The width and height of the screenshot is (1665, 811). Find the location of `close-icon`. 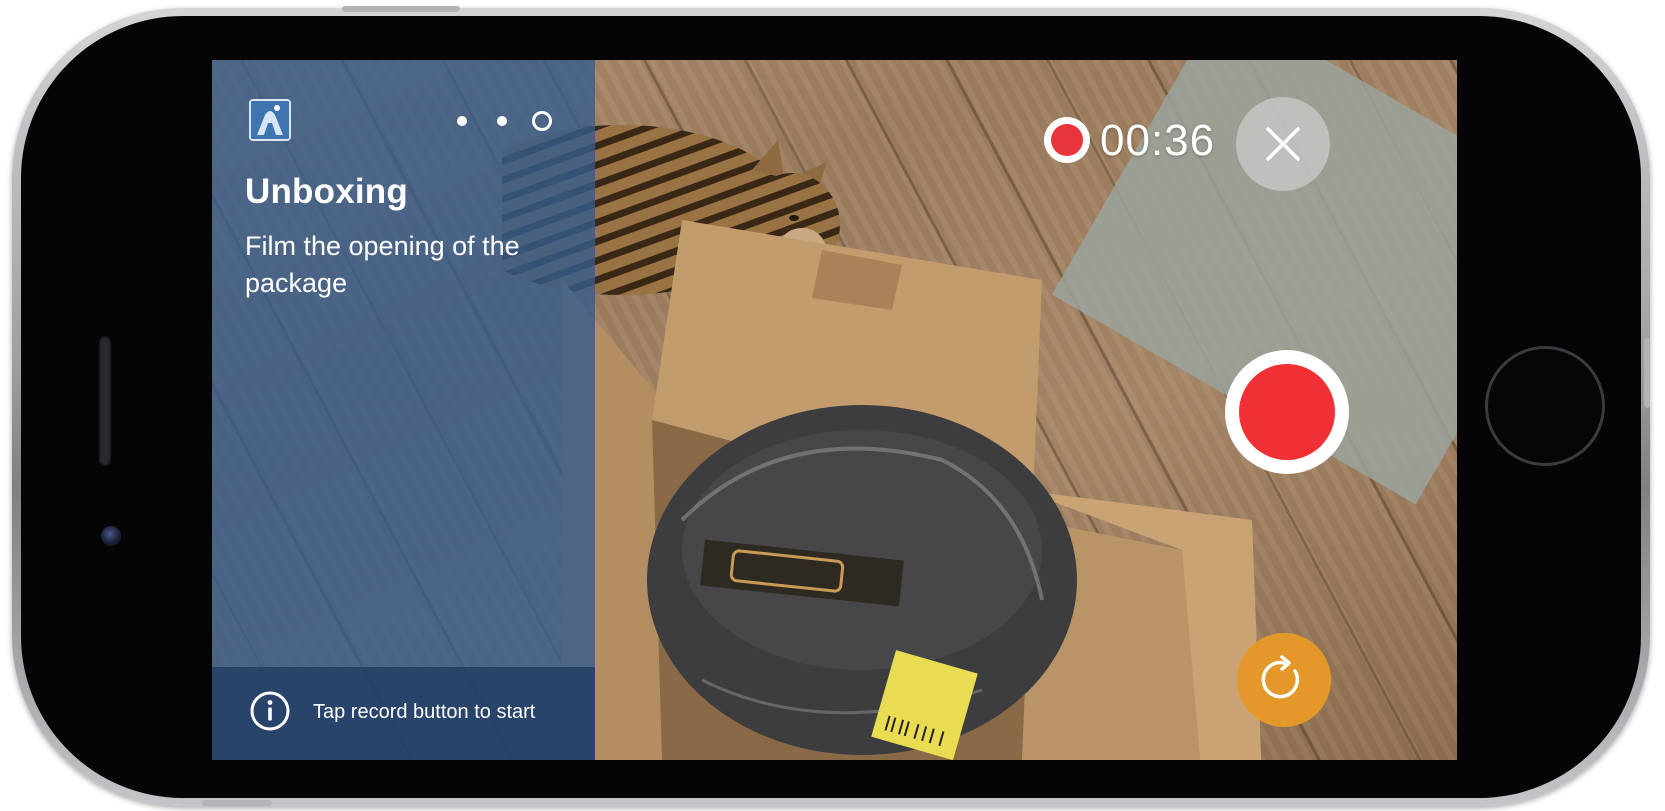

close-icon is located at coordinates (1283, 144).